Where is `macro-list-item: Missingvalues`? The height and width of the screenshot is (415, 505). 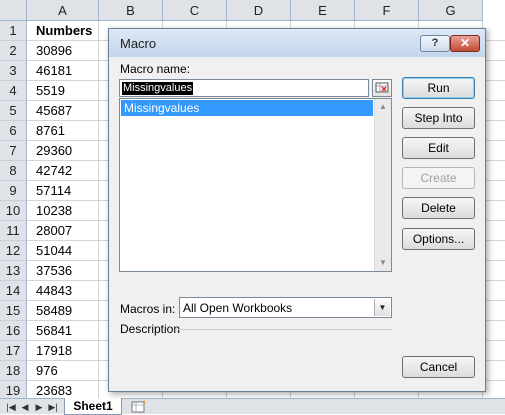 macro-list-item: Missingvalues is located at coordinates (247, 108).